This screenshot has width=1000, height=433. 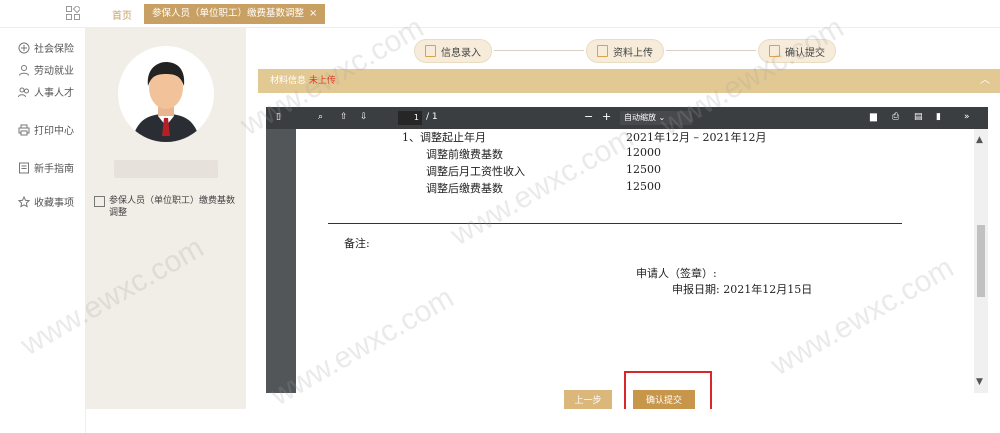 I want to click on step-progress: 信息录入 资料上传 确认提交, so click(x=623, y=48).